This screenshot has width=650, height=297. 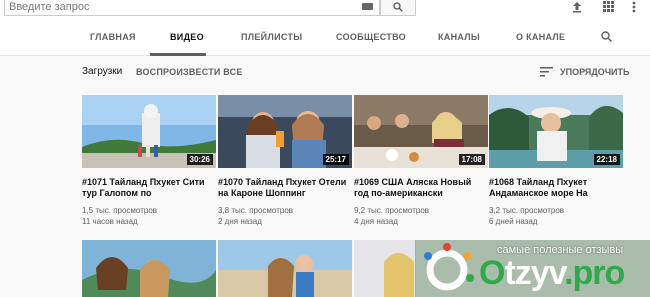 I want to click on search-box: Введите запрос, so click(x=192, y=8).